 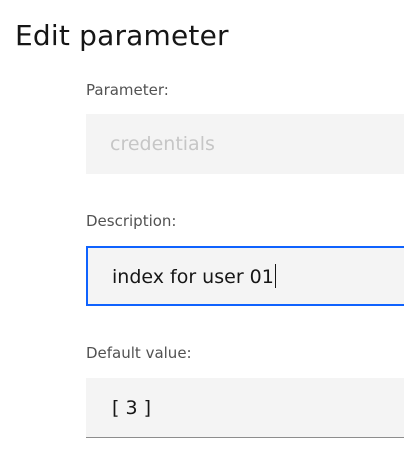 I want to click on default-value-label: Default value:, so click(x=139, y=353).